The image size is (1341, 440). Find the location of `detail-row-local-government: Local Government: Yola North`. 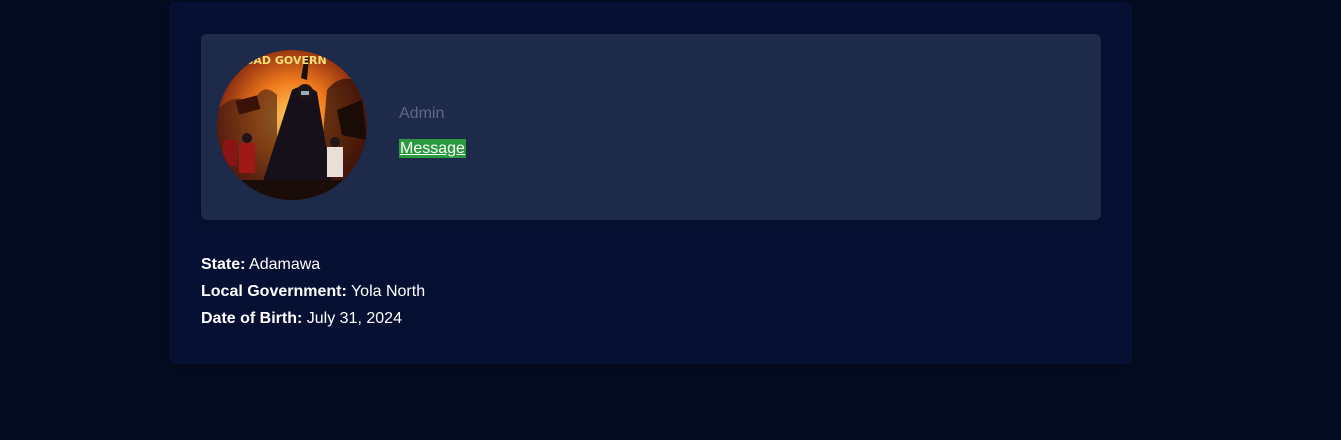

detail-row-local-government: Local Government: Yola North is located at coordinates (641, 291).